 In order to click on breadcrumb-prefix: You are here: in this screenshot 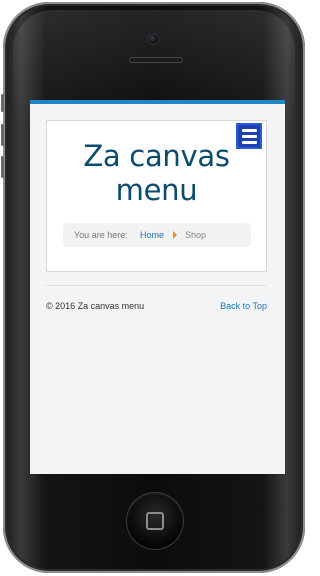, I will do `click(101, 235)`.